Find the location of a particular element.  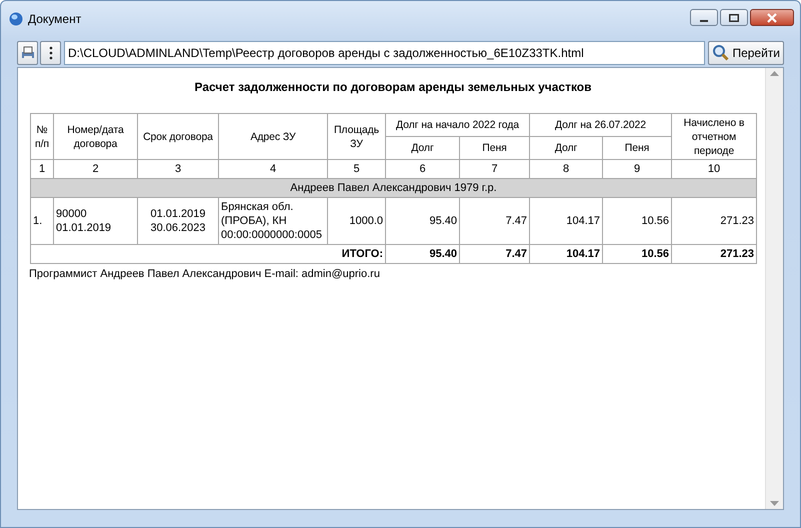

total-cell: 271.23 is located at coordinates (714, 254).